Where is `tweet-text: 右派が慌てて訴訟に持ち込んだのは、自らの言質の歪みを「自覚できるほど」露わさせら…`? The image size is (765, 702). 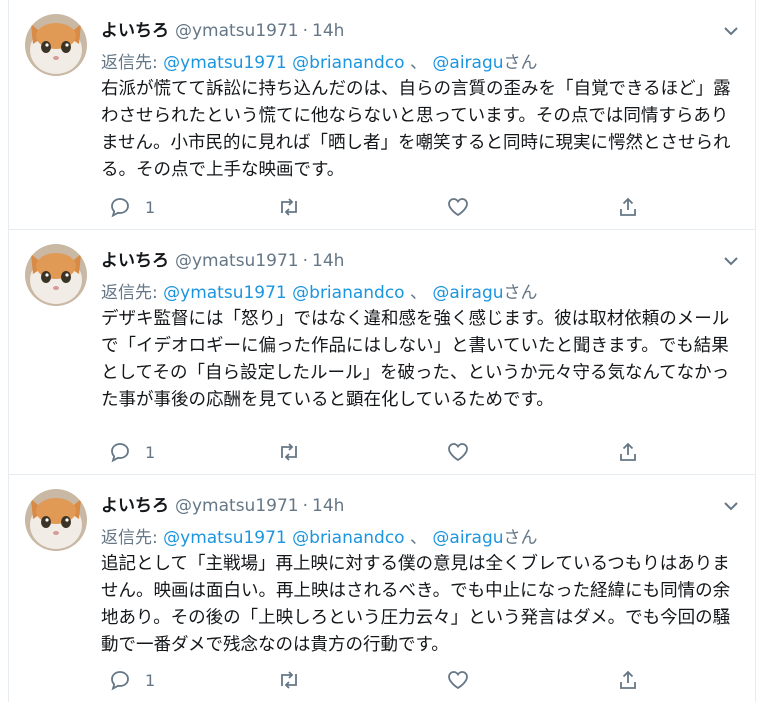
tweet-text: 右派が慌てて訴訟に持ち込んだのは、自らの言質の歪みを「自覚できるほど」露わさせら… is located at coordinates (416, 129).